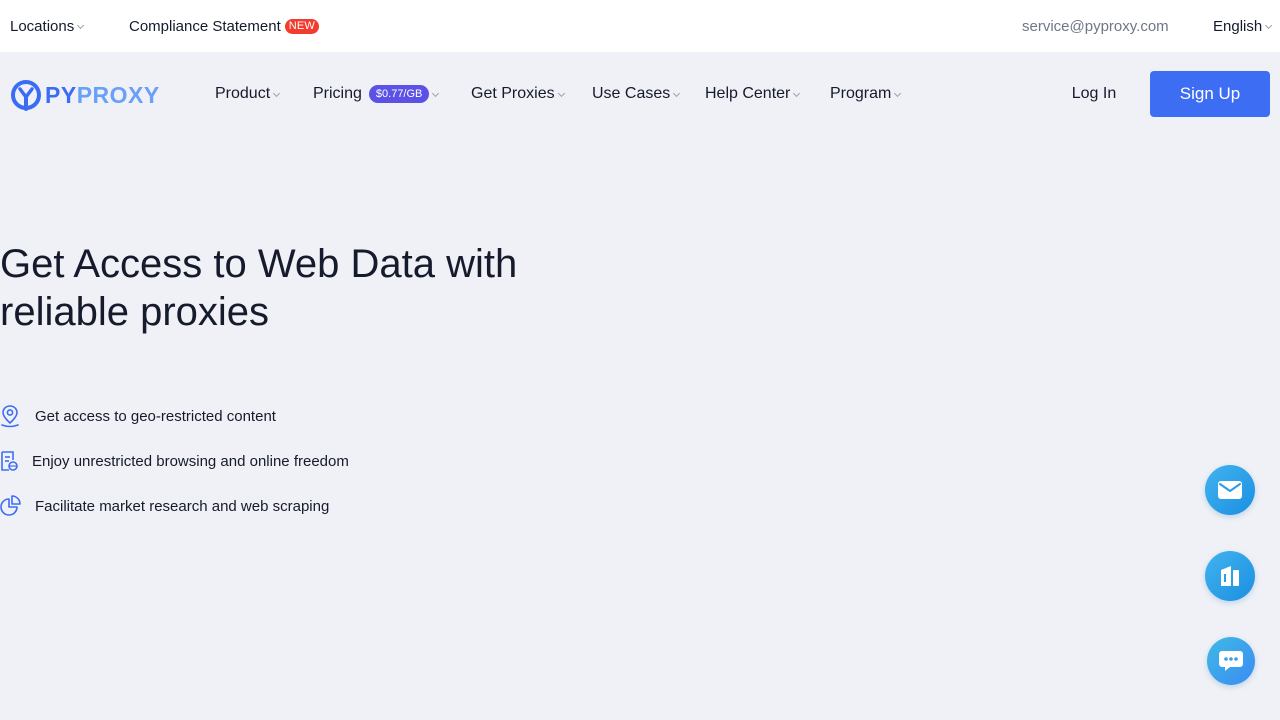 Image resolution: width=1280 pixels, height=720 pixels. Describe the element at coordinates (102, 94) in the screenshot. I see `logo-text: PYPROXY` at that location.